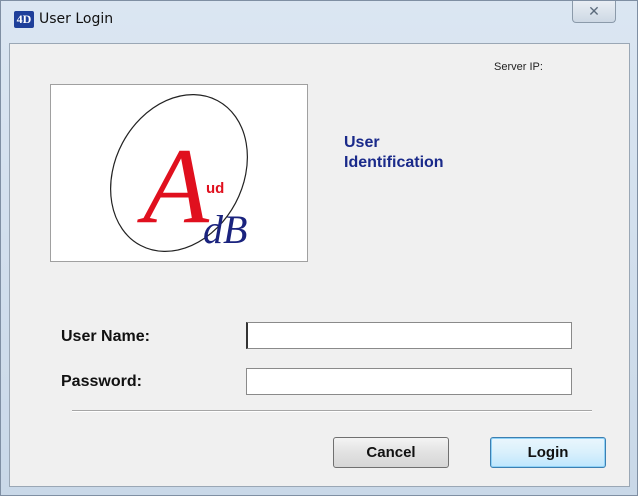 The image size is (638, 496). What do you see at coordinates (409, 381) in the screenshot?
I see `password-input` at bounding box center [409, 381].